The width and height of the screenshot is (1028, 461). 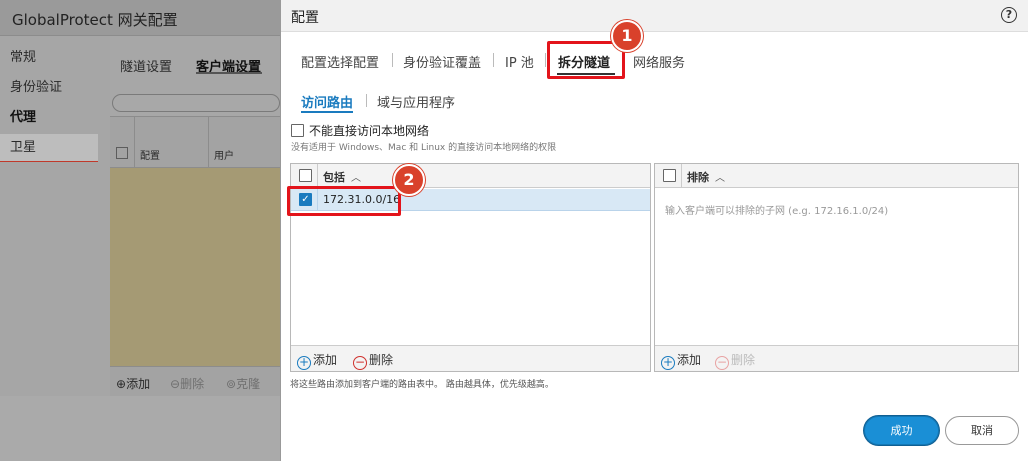 I want to click on exclude-select-all-checkbox, so click(x=669, y=175).